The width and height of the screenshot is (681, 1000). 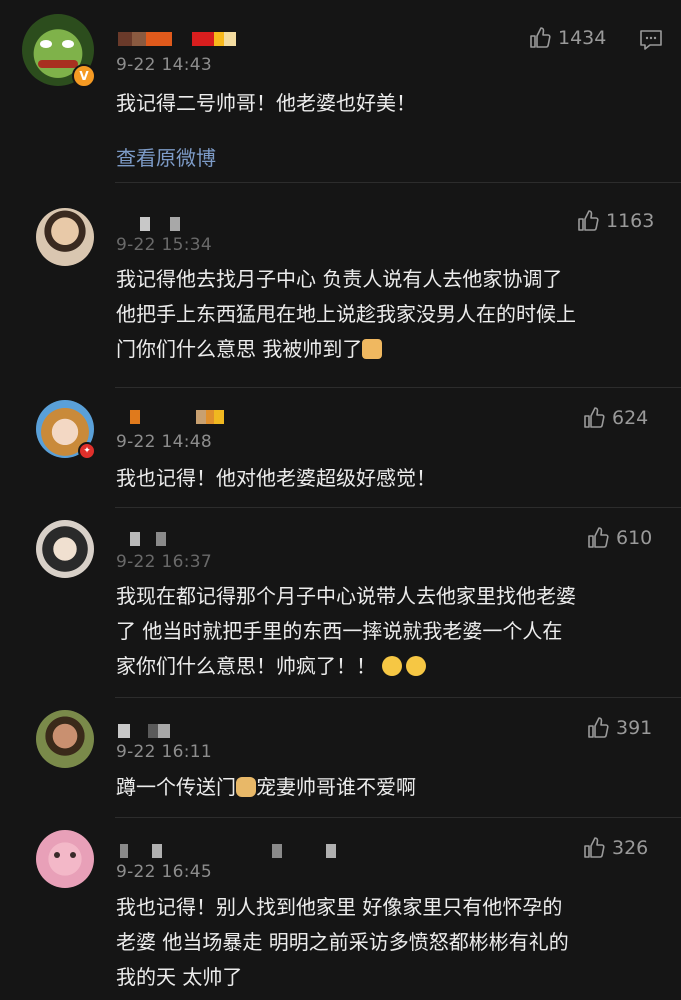 What do you see at coordinates (340, 758) in the screenshot?
I see `comment-item: 9-22 16:11 蹲一个传送门 宠妻帅哥谁不爱啊 391` at bounding box center [340, 758].